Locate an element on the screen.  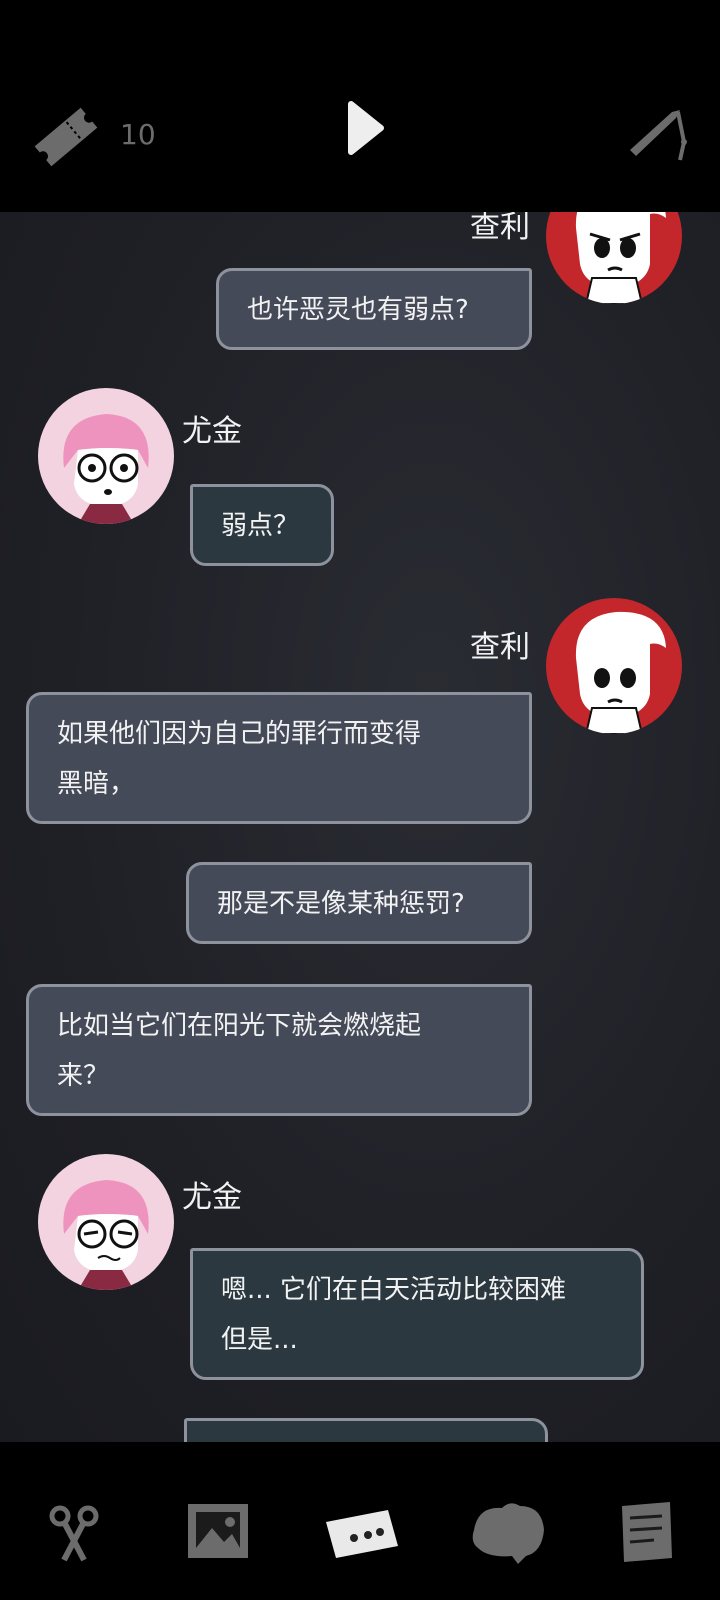
ticket-count: 10 is located at coordinates (138, 134).